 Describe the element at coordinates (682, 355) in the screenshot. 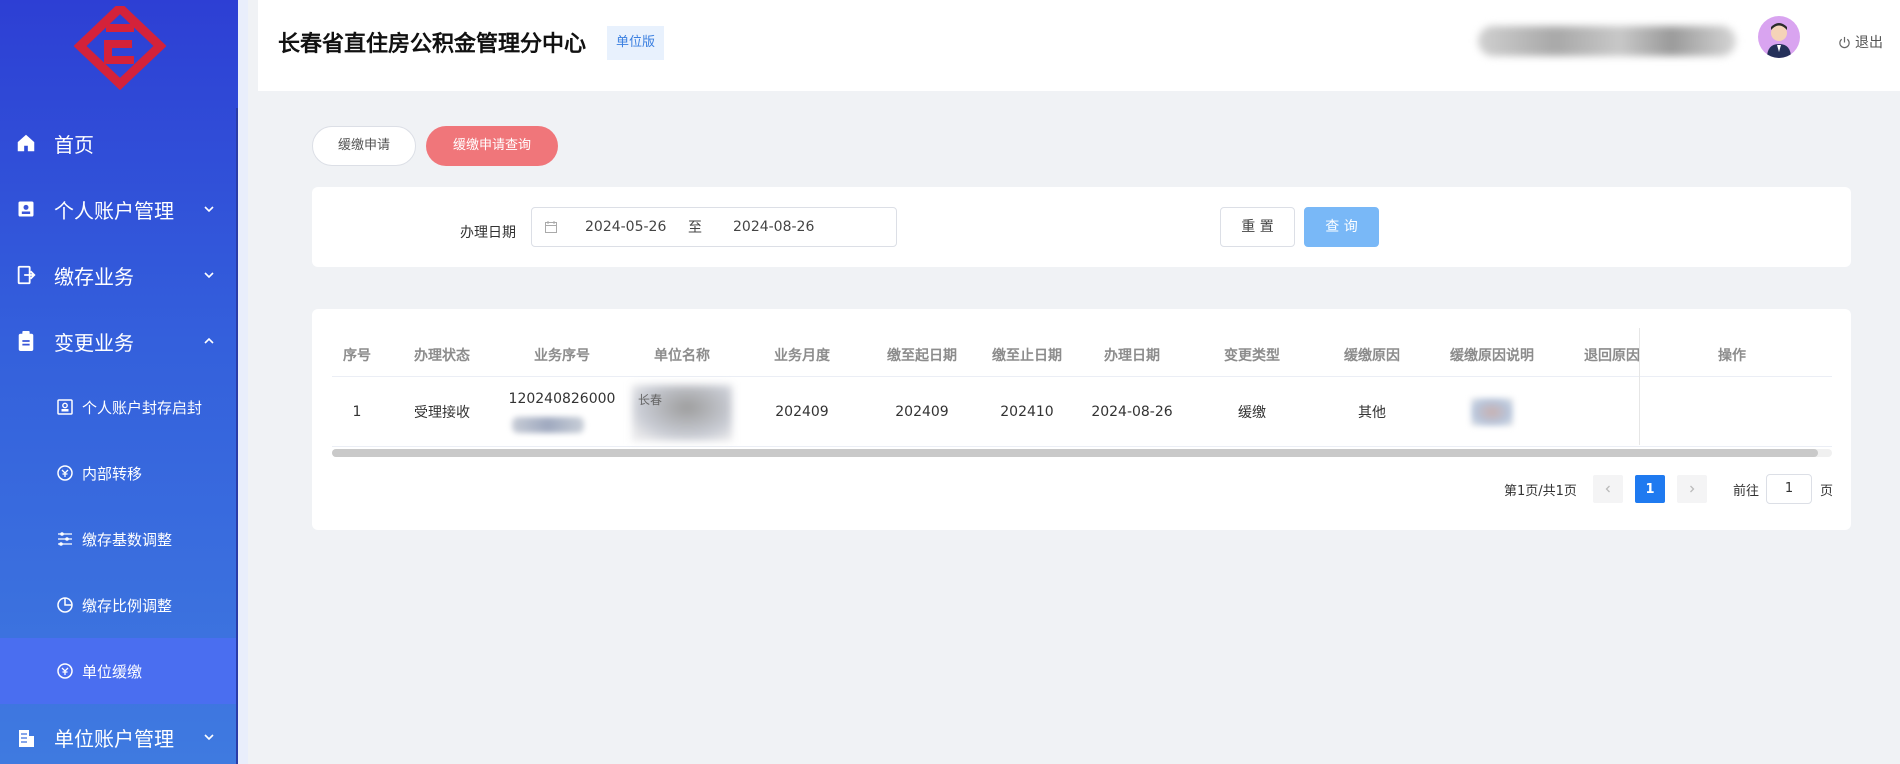

I see `column-header: 单位名称` at that location.